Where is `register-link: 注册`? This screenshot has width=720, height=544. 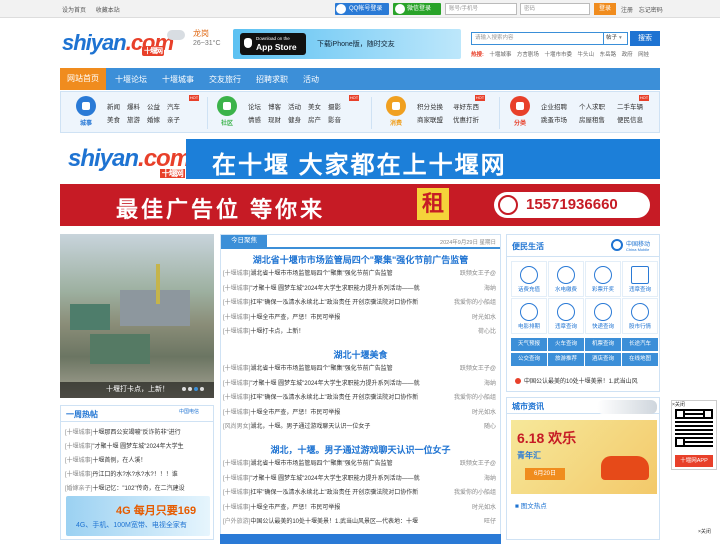 register-link: 注册 is located at coordinates (627, 11).